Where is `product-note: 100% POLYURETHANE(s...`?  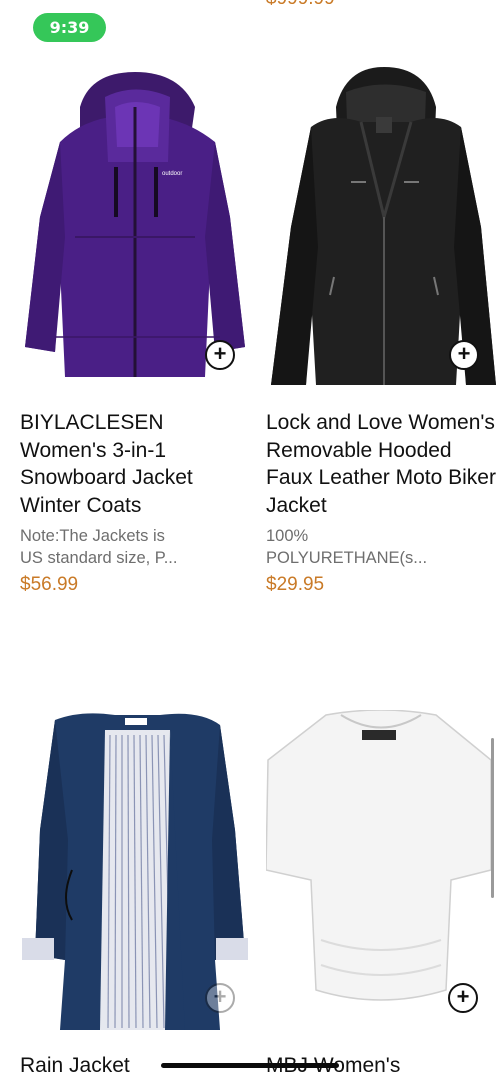 product-note: 100% POLYURETHANE(s... is located at coordinates (347, 547).